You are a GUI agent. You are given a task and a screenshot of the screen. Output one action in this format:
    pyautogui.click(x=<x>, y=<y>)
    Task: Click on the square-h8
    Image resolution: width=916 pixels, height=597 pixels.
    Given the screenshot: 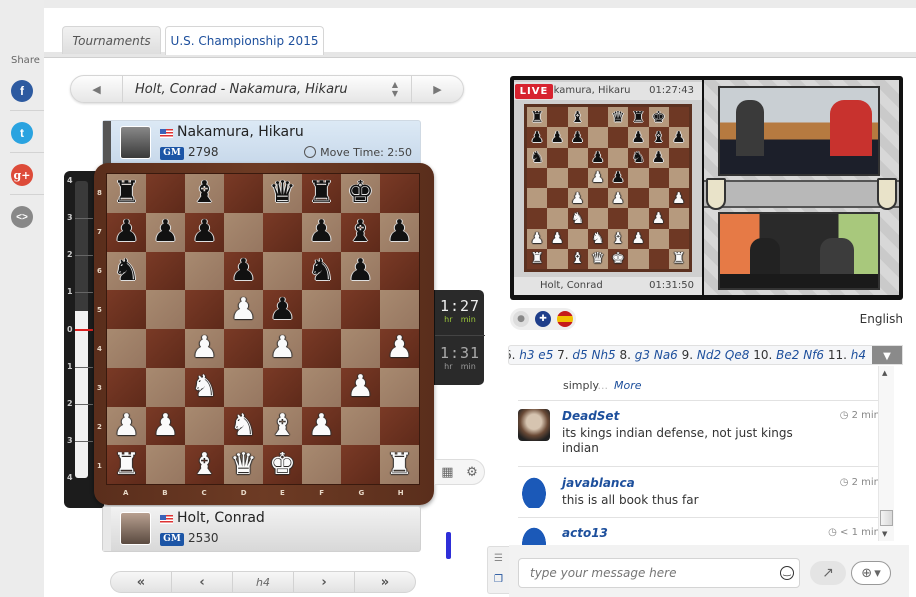 What is the action you would take?
    pyautogui.click(x=399, y=193)
    